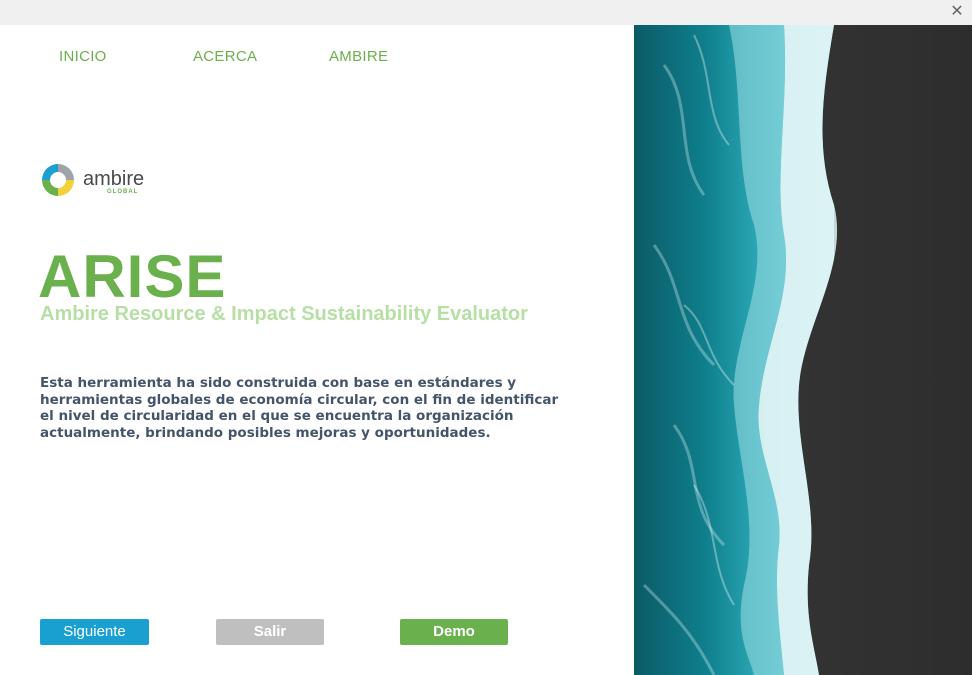 The height and width of the screenshot is (675, 972). What do you see at coordinates (132, 276) in the screenshot?
I see `app-title: ARISE` at bounding box center [132, 276].